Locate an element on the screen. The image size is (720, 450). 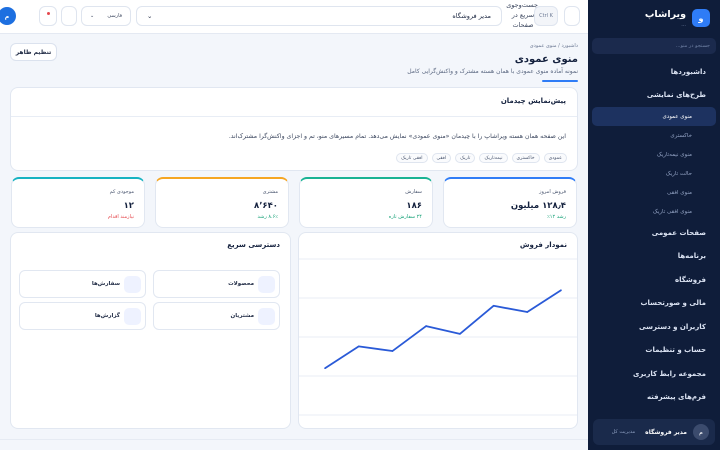
quick-access-label: محصولات is located at coordinates (241, 284).